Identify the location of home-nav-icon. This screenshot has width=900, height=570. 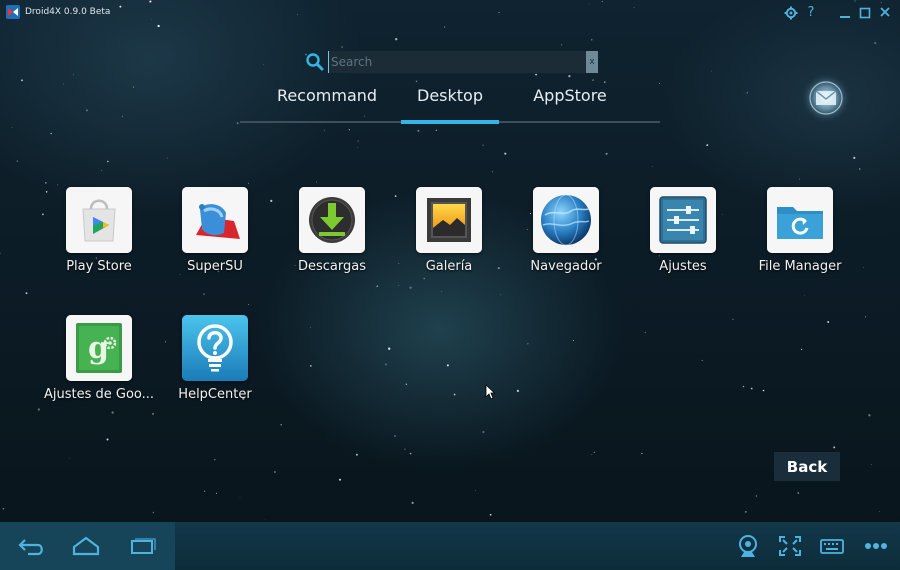
(86, 546).